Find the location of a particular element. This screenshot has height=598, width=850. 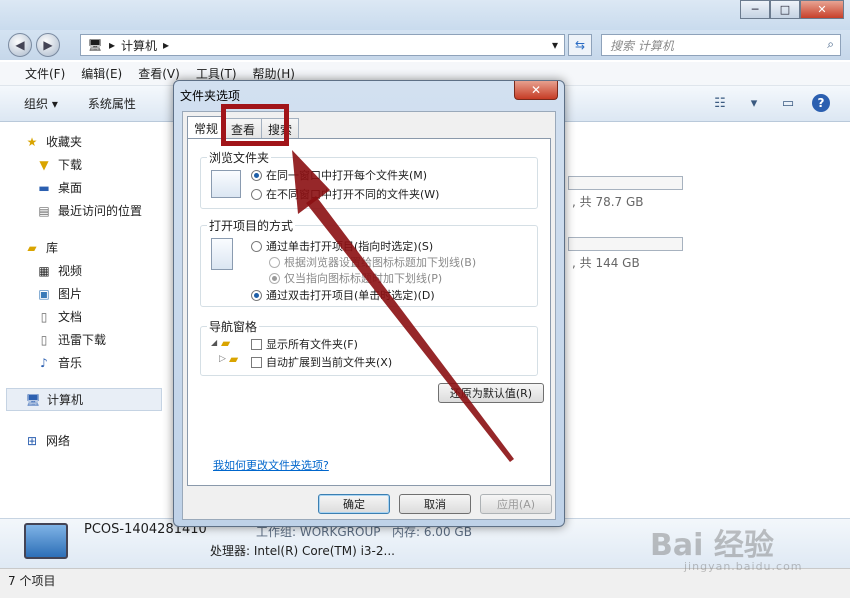

libraries-group: ▰ 库 ▦ 视频 ▣ 图片 ▯ 文档 ▯ 迅雷下载 ♪ 音乐 is located at coordinates (84, 305).